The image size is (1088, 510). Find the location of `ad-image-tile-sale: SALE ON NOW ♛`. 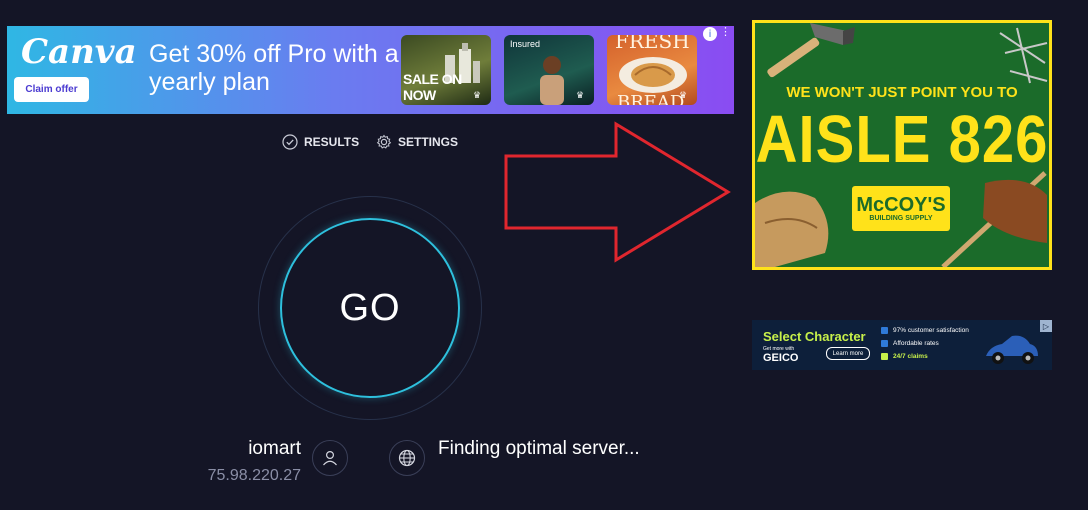

ad-image-tile-sale: SALE ON NOW ♛ is located at coordinates (446, 70).